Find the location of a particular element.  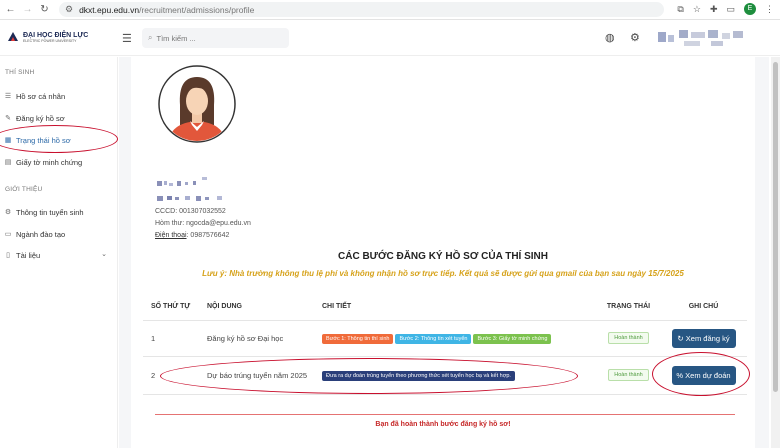

col-detail: CHI TIẾT is located at coordinates (455, 307).